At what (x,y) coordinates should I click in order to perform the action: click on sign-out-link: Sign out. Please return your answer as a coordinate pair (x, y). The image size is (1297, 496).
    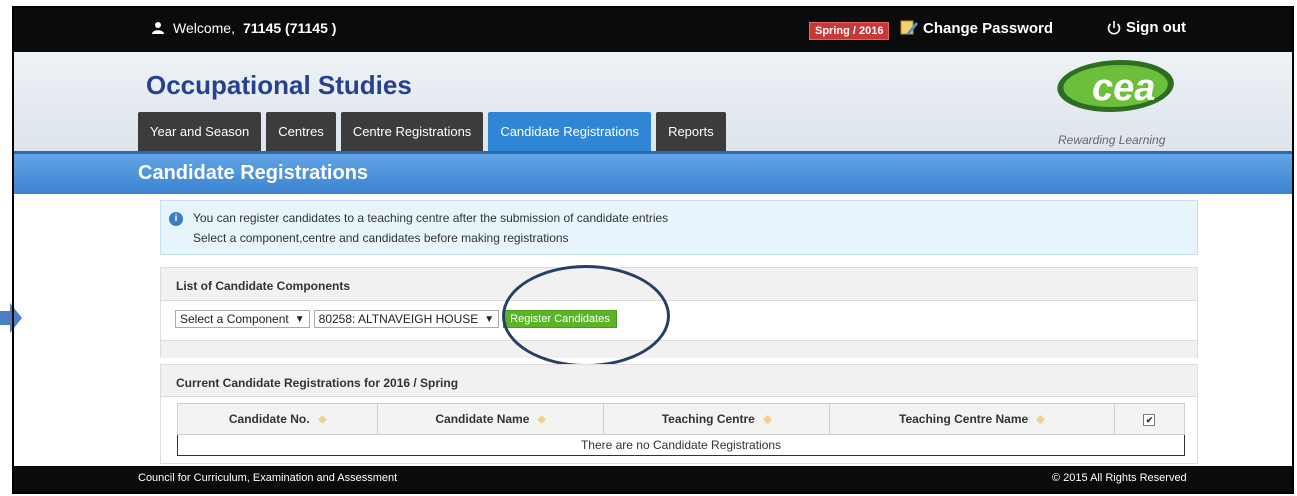
    Looking at the image, I should click on (1146, 27).